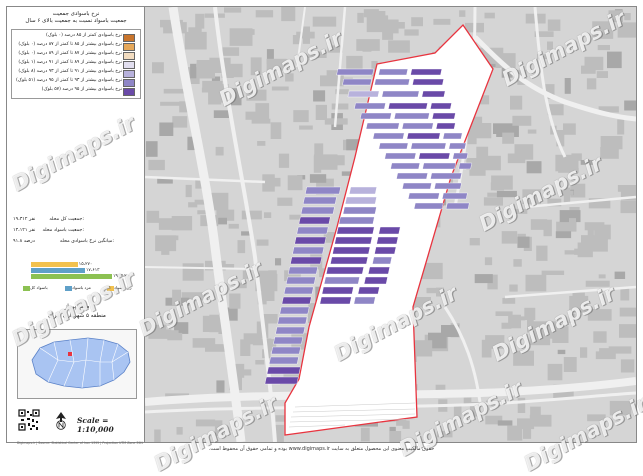 This screenshot has width=643, height=476. I want to click on stat-literate-value: ۱۴،۱۲۱ نفر, so click(24, 230).